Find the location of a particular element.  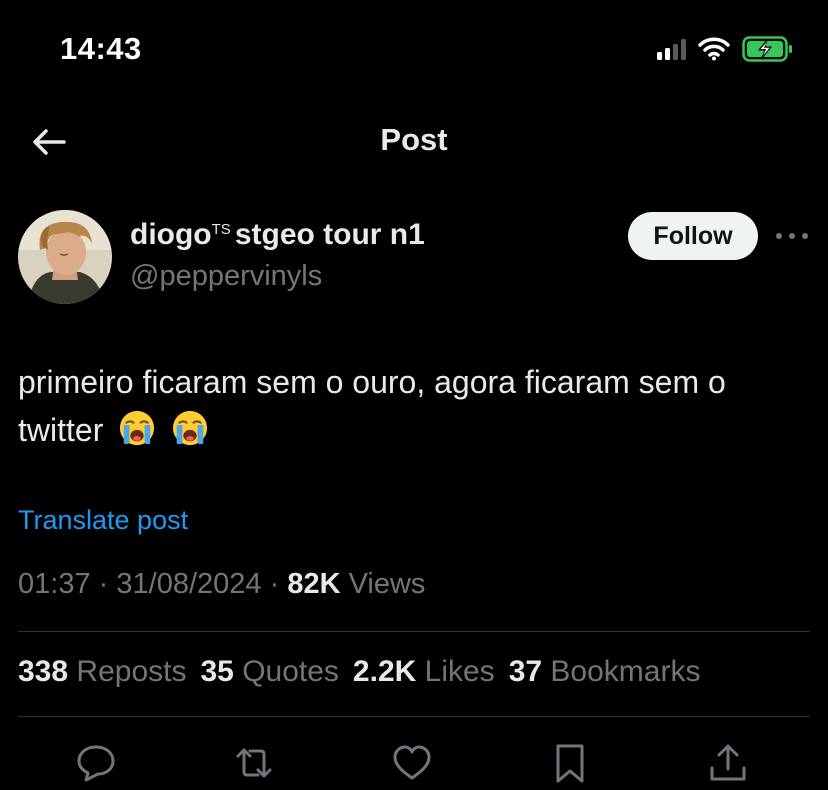

author-name: diogoTS stgeo tour n1 is located at coordinates (277, 235).